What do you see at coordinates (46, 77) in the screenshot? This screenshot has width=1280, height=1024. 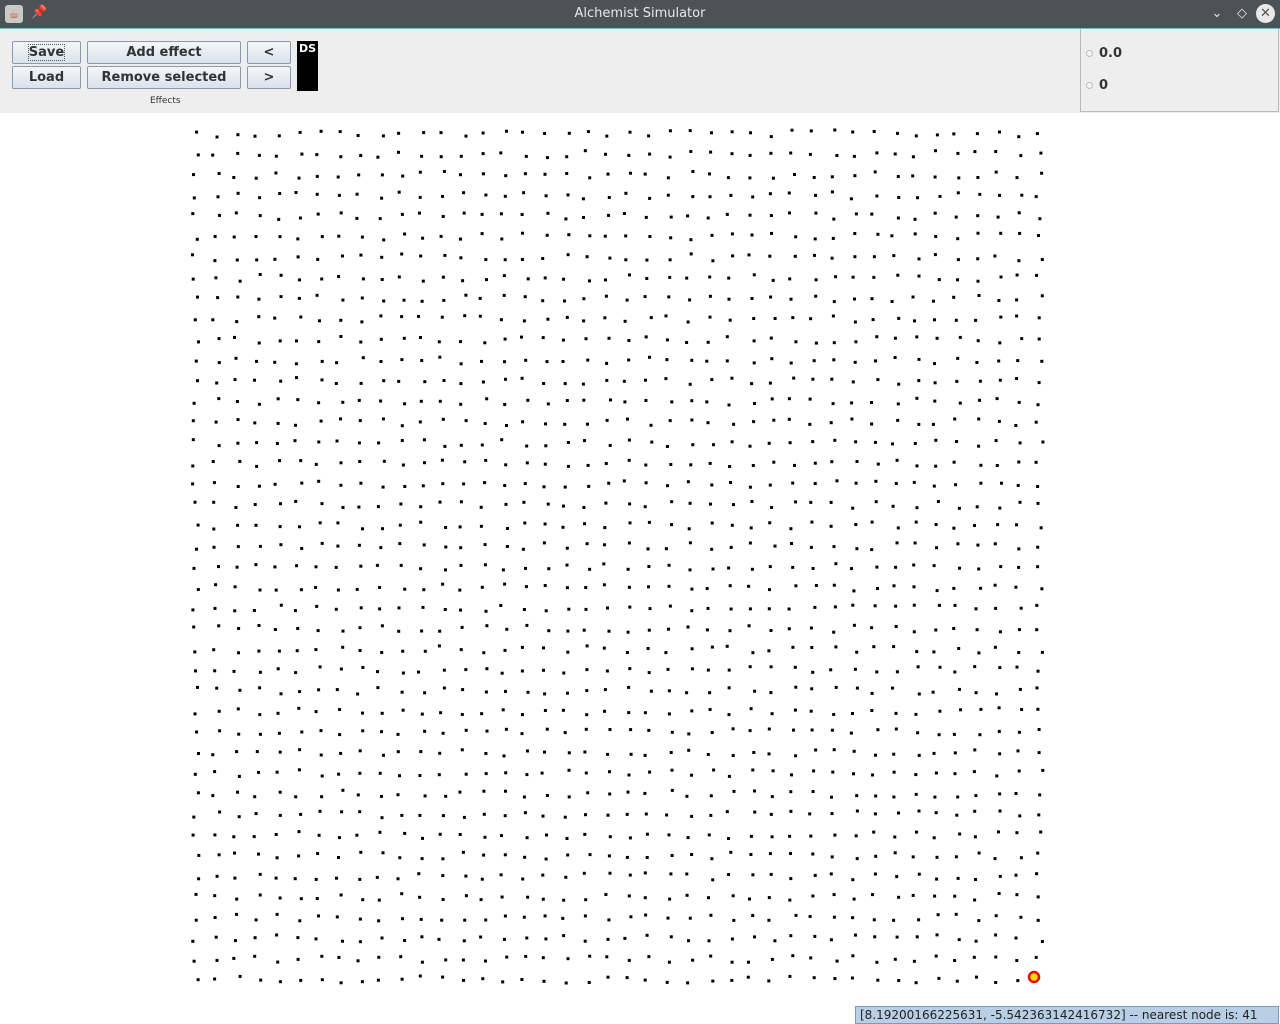 I see `load-button: Load` at bounding box center [46, 77].